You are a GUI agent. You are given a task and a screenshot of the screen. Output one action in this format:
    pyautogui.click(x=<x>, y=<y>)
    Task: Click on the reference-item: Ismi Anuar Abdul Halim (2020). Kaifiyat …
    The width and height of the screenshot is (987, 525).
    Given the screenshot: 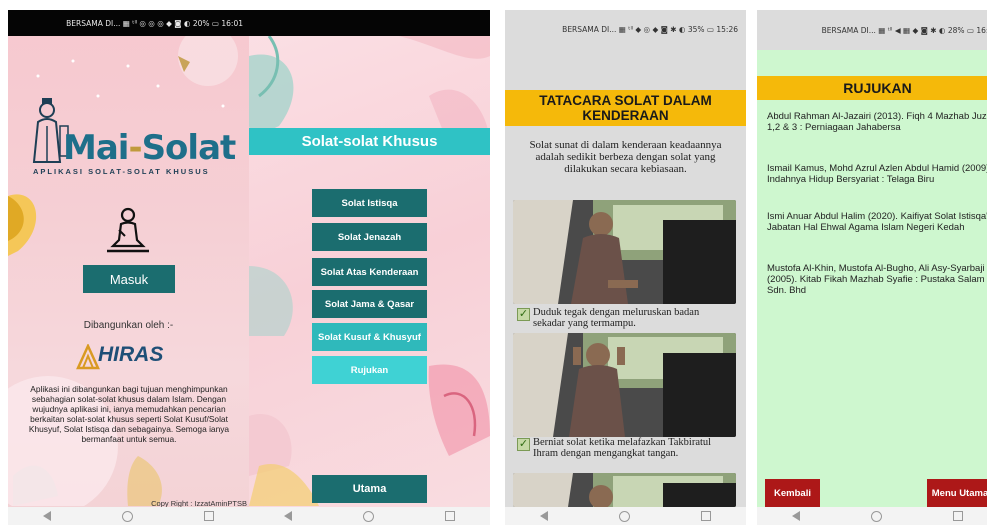 What is the action you would take?
    pyautogui.click(x=877, y=222)
    